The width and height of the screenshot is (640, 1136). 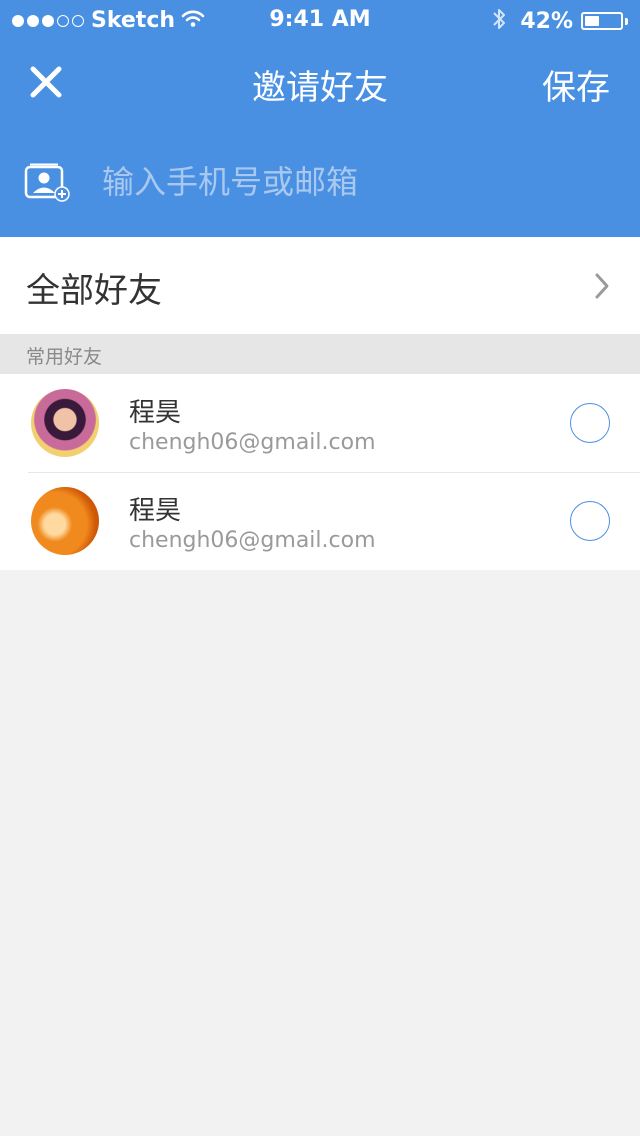 What do you see at coordinates (352, 182) in the screenshot?
I see `search-input` at bounding box center [352, 182].